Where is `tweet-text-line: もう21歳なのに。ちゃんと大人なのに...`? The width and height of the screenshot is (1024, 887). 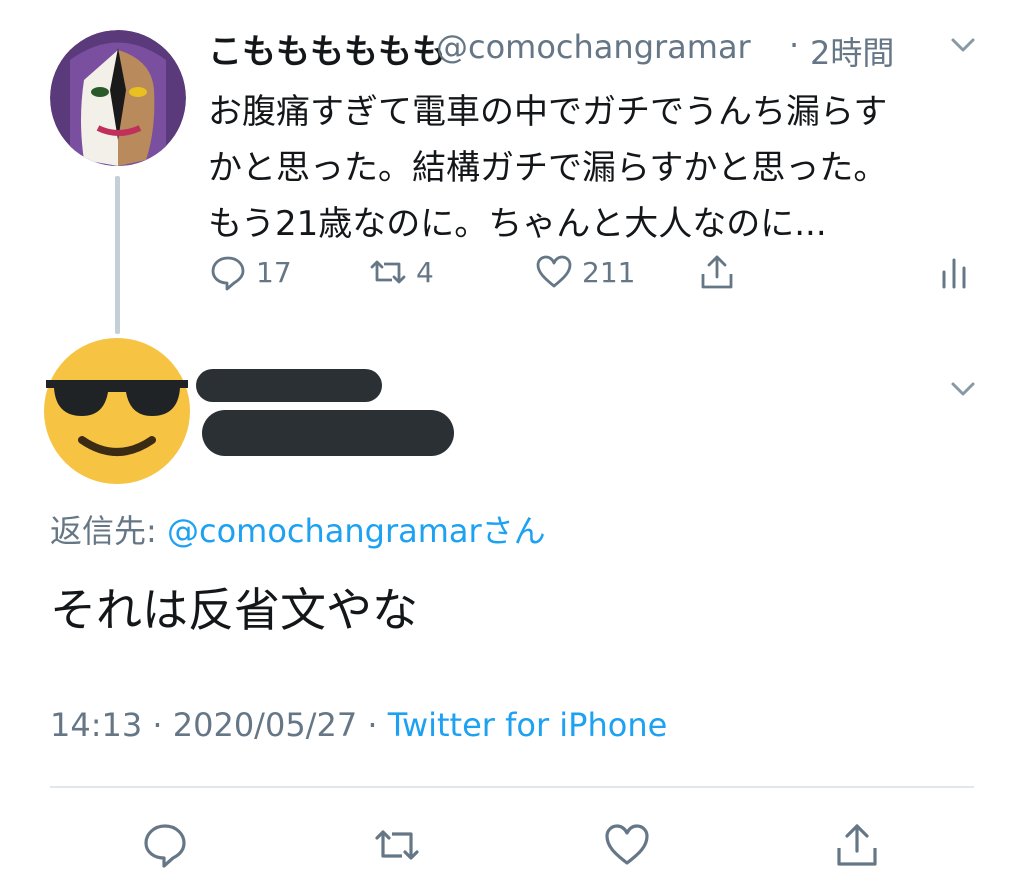 tweet-text-line: もう21歳なのに。ちゃんと大人なのに... is located at coordinates (517, 224).